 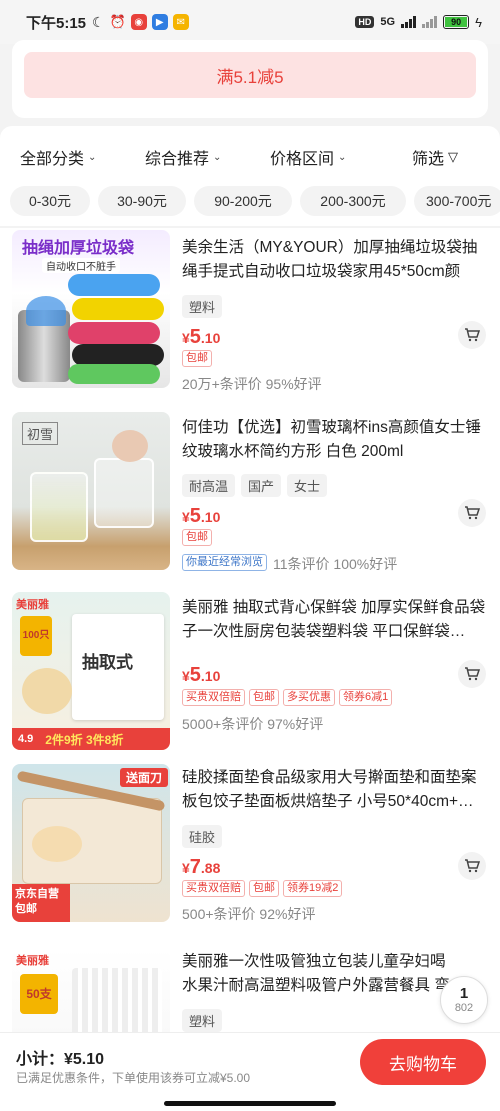 What do you see at coordinates (124, 493) in the screenshot?
I see `glass-graphic` at bounding box center [124, 493].